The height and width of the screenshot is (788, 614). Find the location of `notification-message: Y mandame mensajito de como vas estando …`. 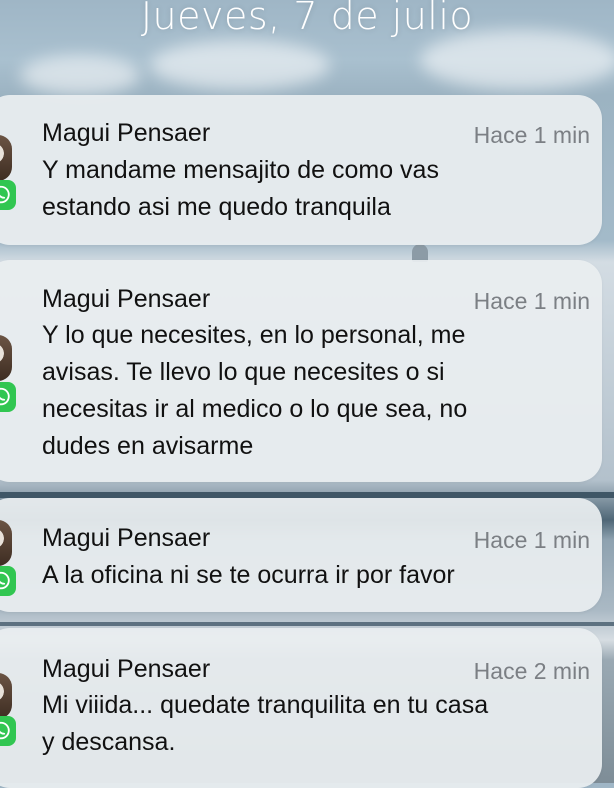

notification-message: Y mandame mensajito de como vas estando … is located at coordinates (240, 188).